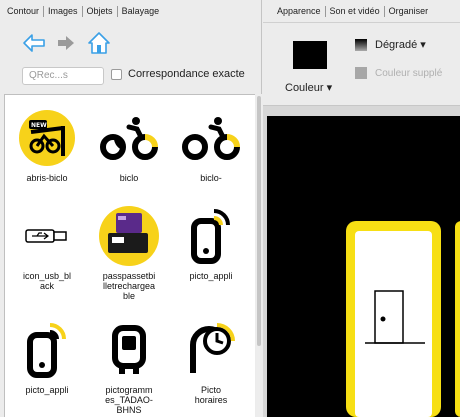  Describe the element at coordinates (355, 11) in the screenshot. I see `tab-son-video: Son et vidéo` at that location.